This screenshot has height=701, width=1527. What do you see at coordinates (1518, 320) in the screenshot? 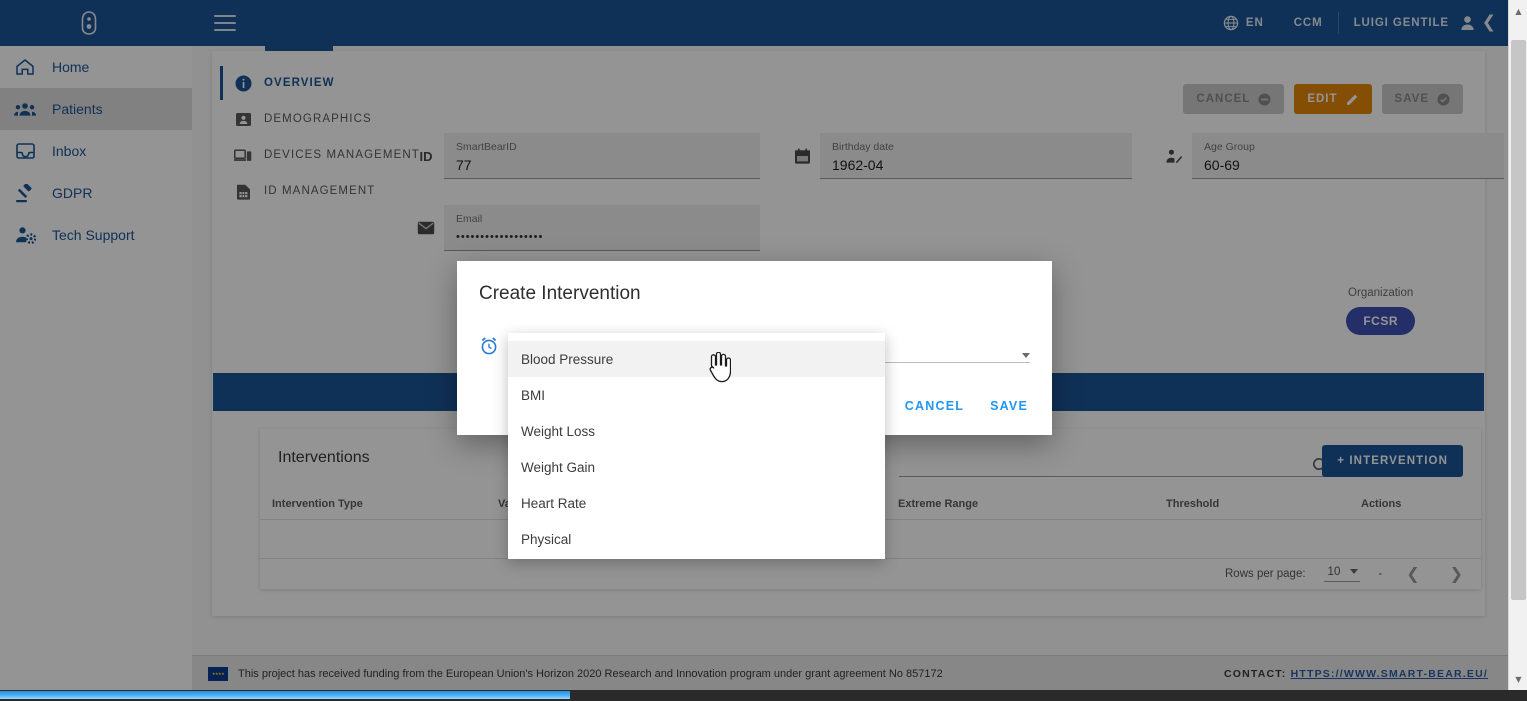
I see `vertical-scrollbar-thumb` at bounding box center [1518, 320].